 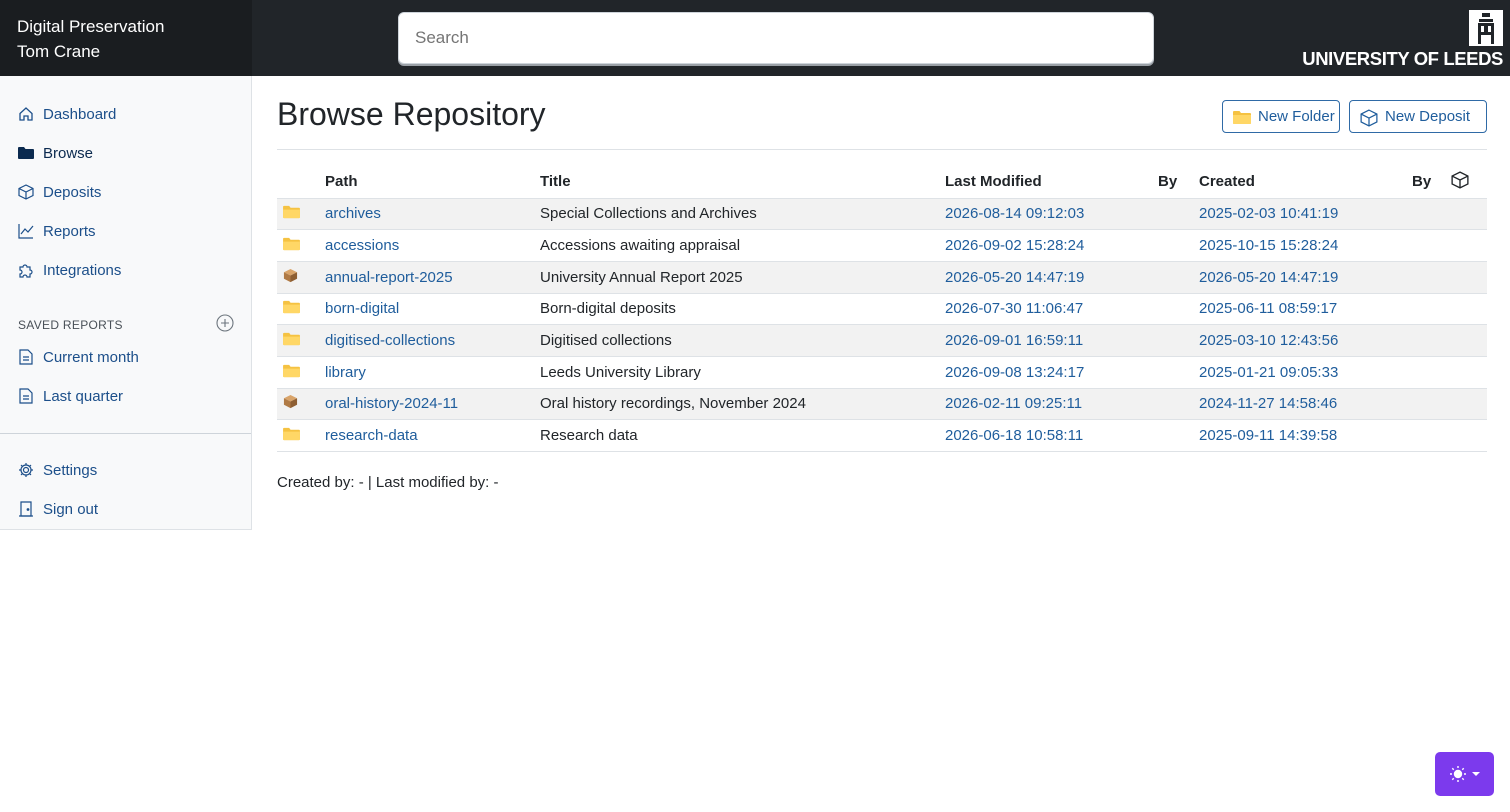 What do you see at coordinates (432, 182) in the screenshot?
I see `path-column-header: Path` at bounding box center [432, 182].